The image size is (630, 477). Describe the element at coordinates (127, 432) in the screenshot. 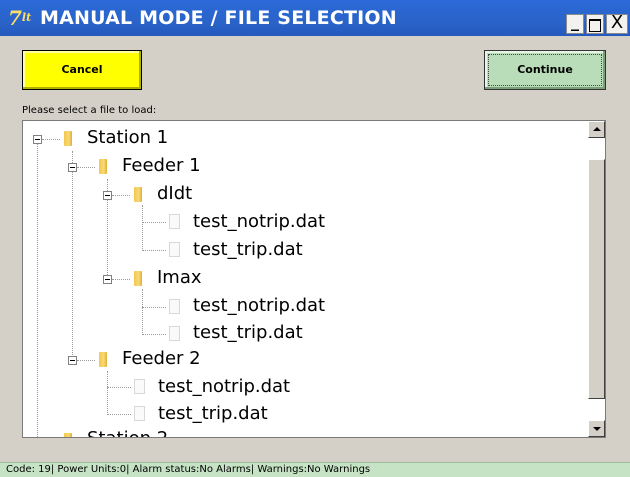

I see `tree-node-station-2: Station 2` at that location.